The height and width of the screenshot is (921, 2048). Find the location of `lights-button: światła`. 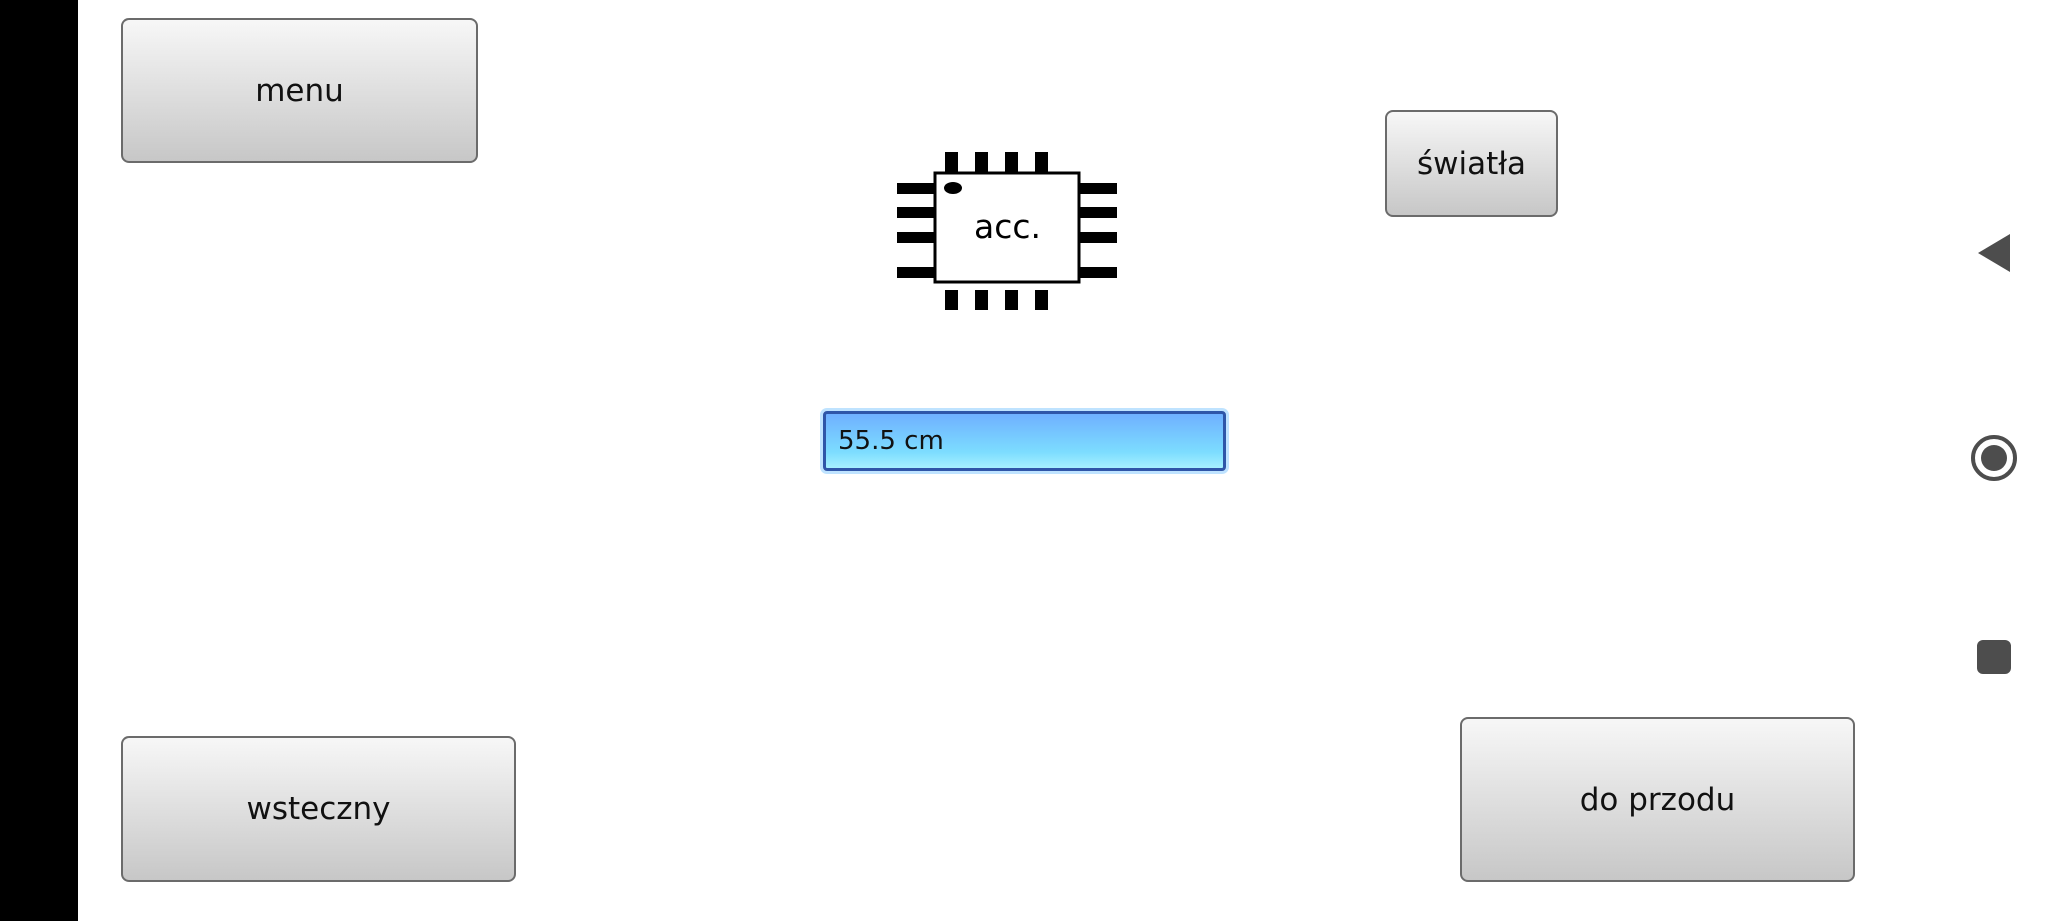

lights-button: światła is located at coordinates (1471, 163).